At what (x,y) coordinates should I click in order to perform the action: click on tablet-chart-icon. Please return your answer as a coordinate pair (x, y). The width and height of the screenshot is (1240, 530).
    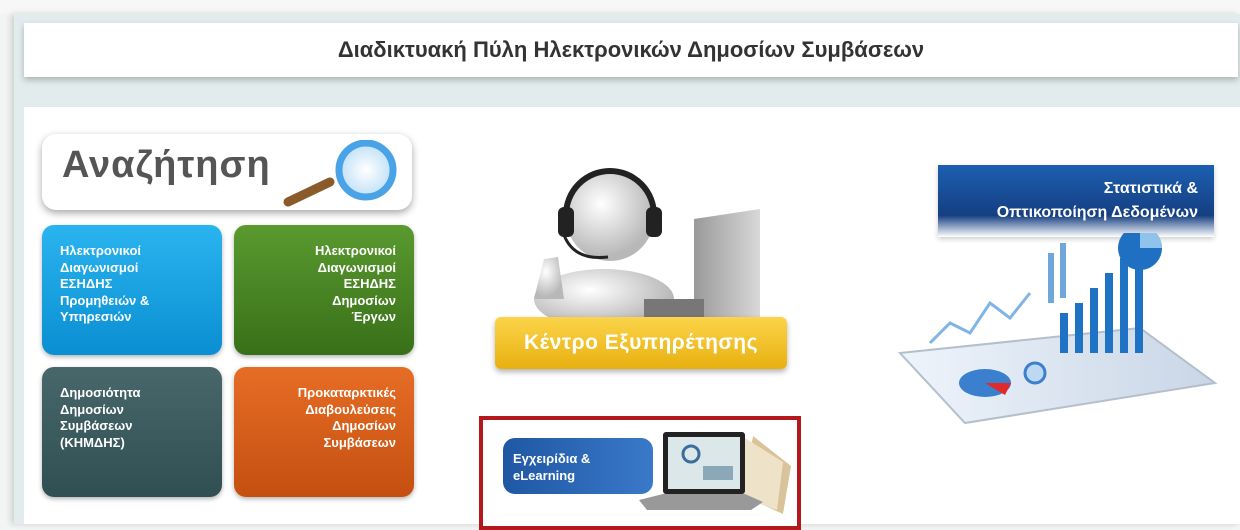
    Looking at the image, I should click on (1057, 329).